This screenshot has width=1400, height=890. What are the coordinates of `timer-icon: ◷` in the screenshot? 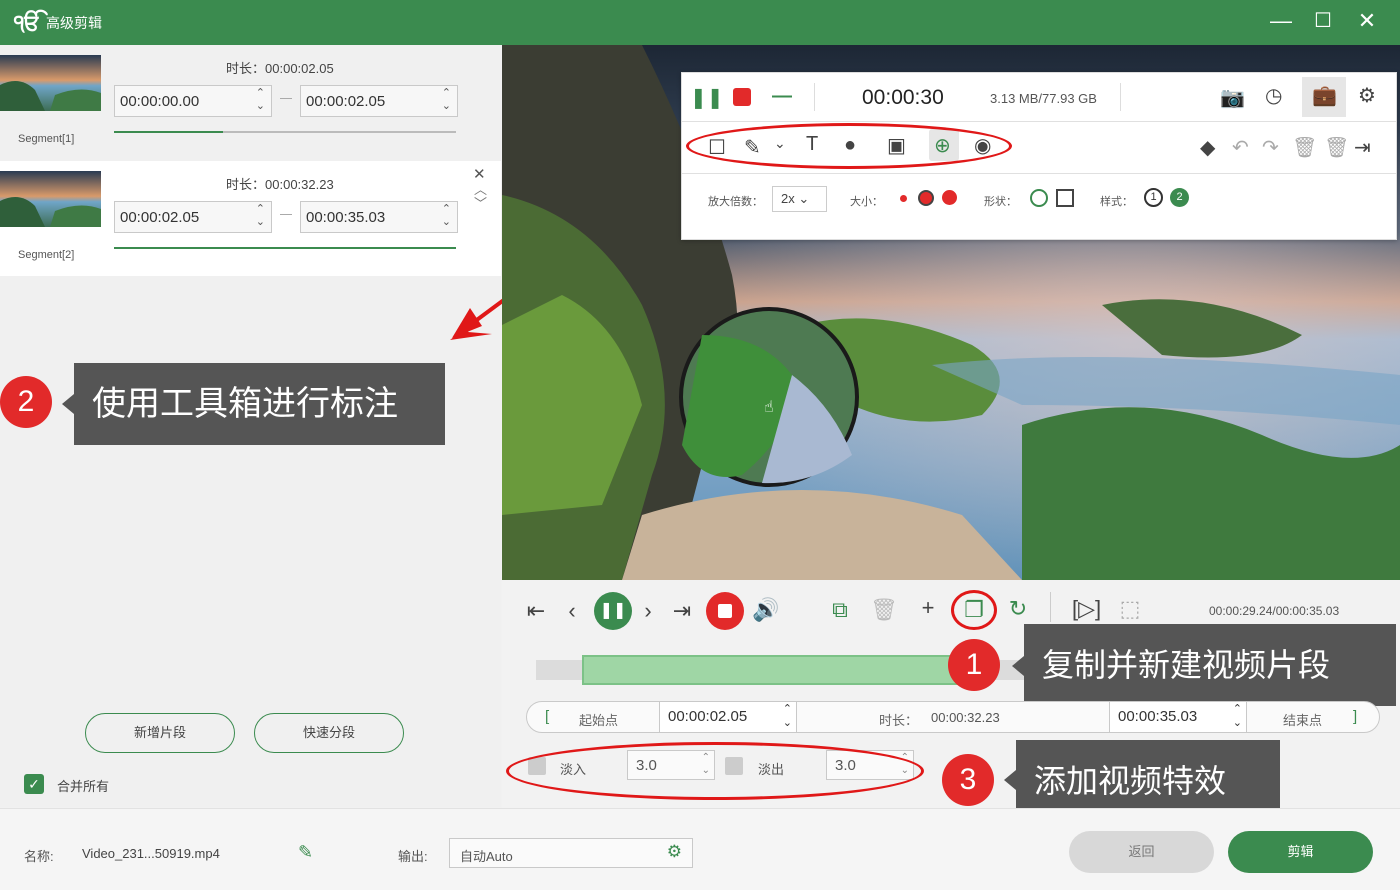 It's located at (1273, 95).